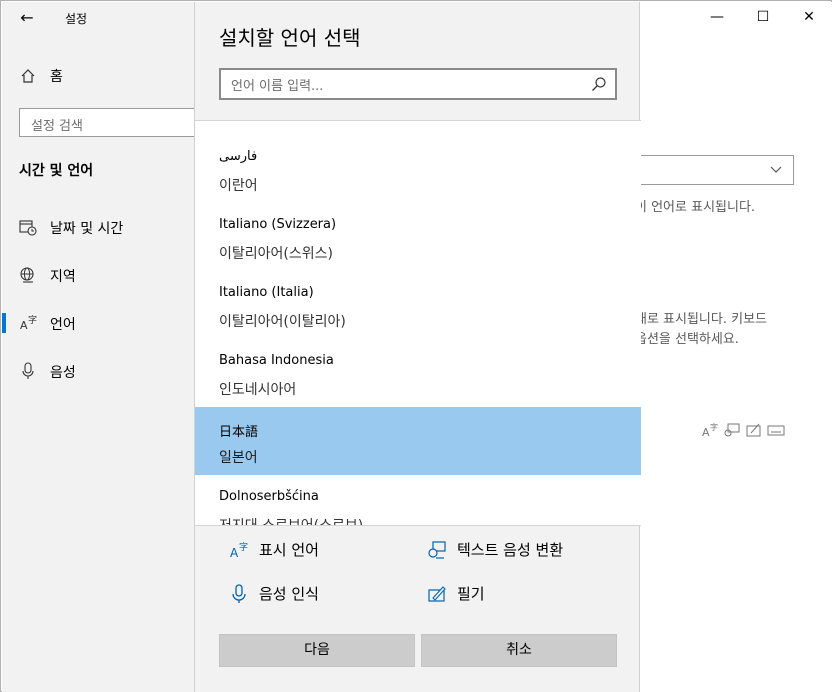 The width and height of the screenshot is (832, 692). I want to click on language-native-name: Italiano (Svizzera), so click(278, 224).